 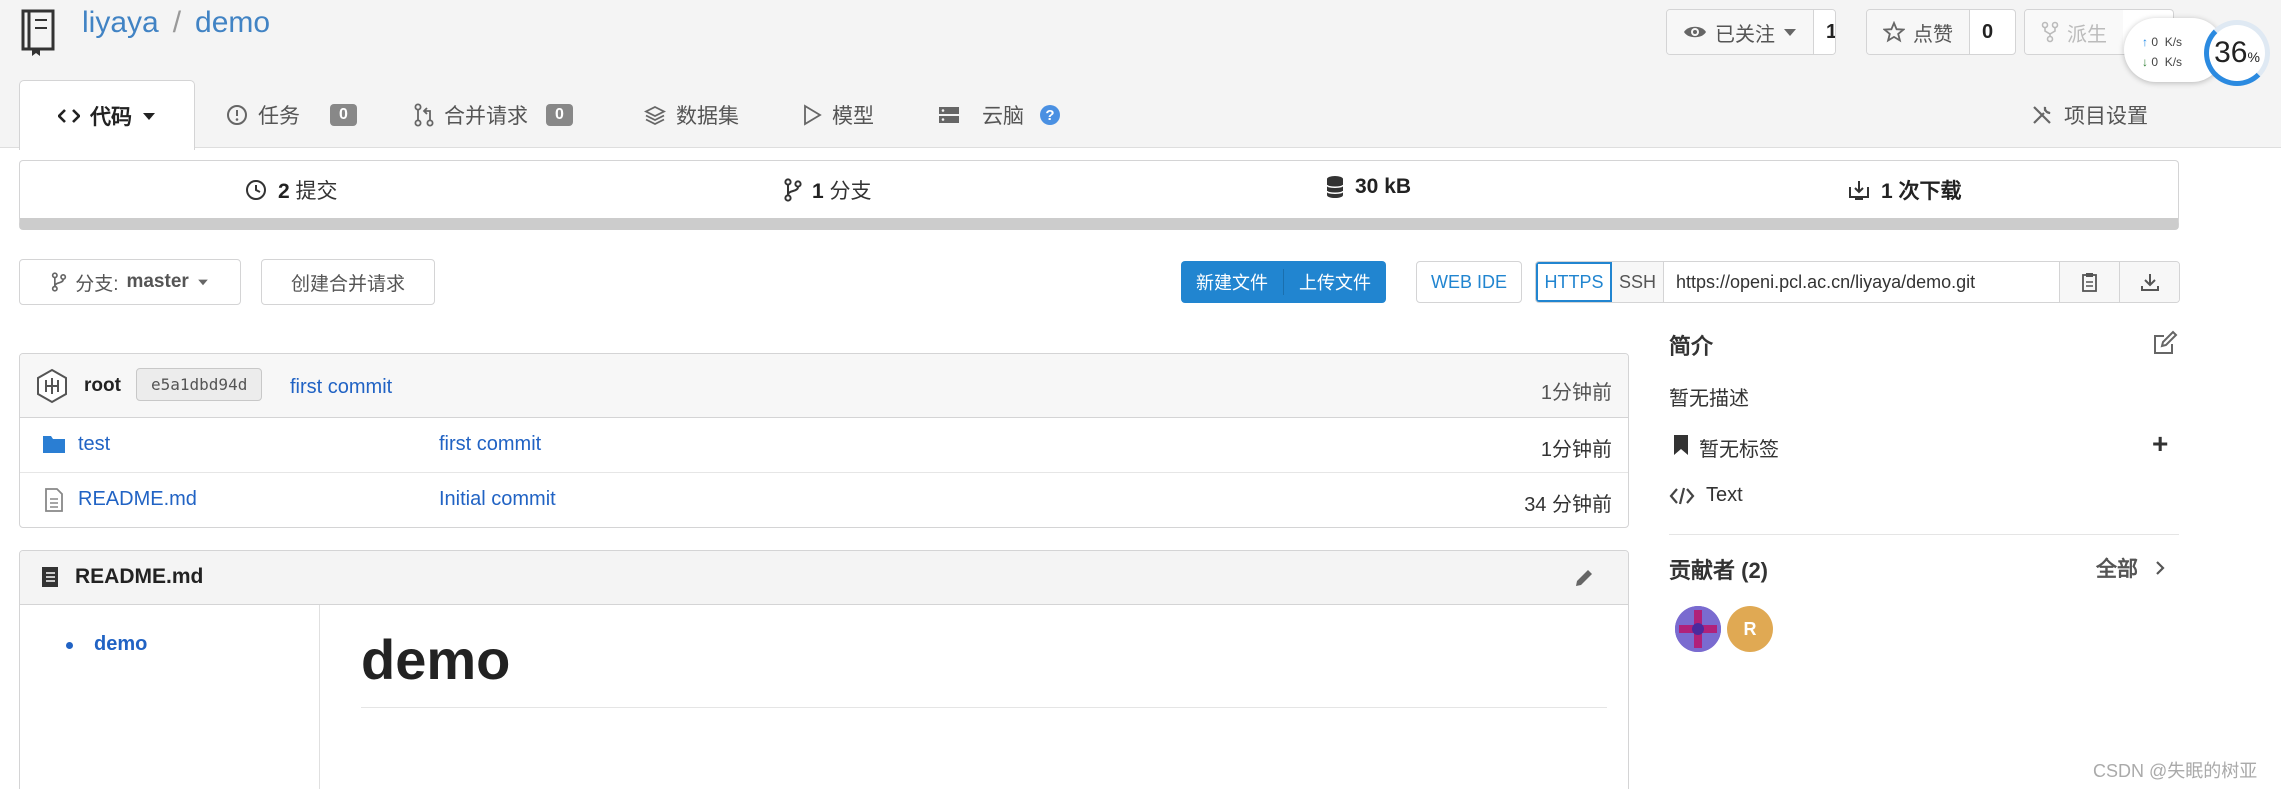 What do you see at coordinates (707, 116) in the screenshot?
I see `tab-datasets-label: 数据集` at bounding box center [707, 116].